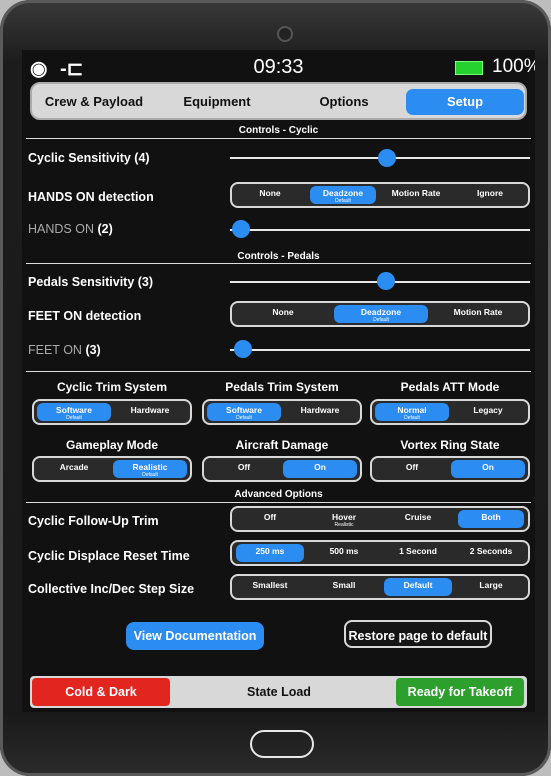 This screenshot has height=776, width=551. I want to click on gameplay-arcade: Arcade, so click(74, 469).